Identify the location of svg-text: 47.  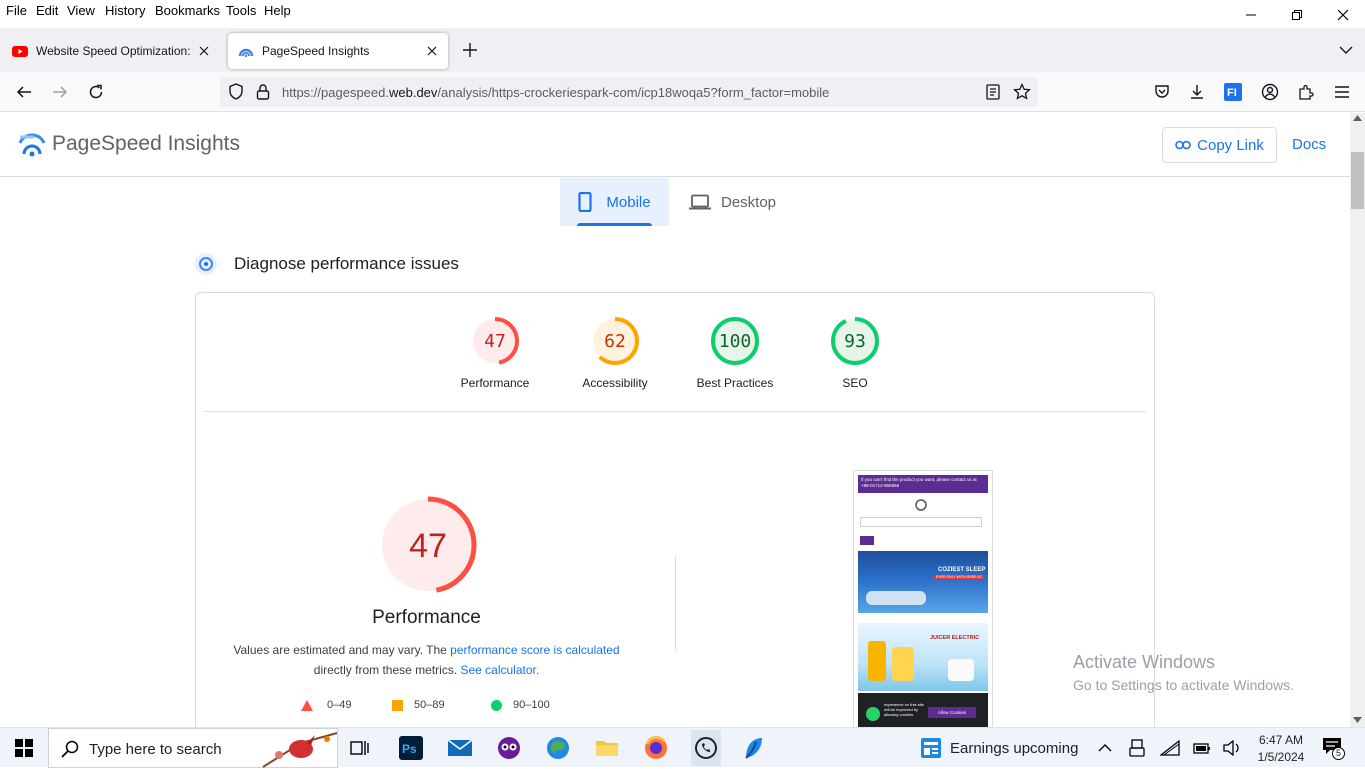
(495, 341).